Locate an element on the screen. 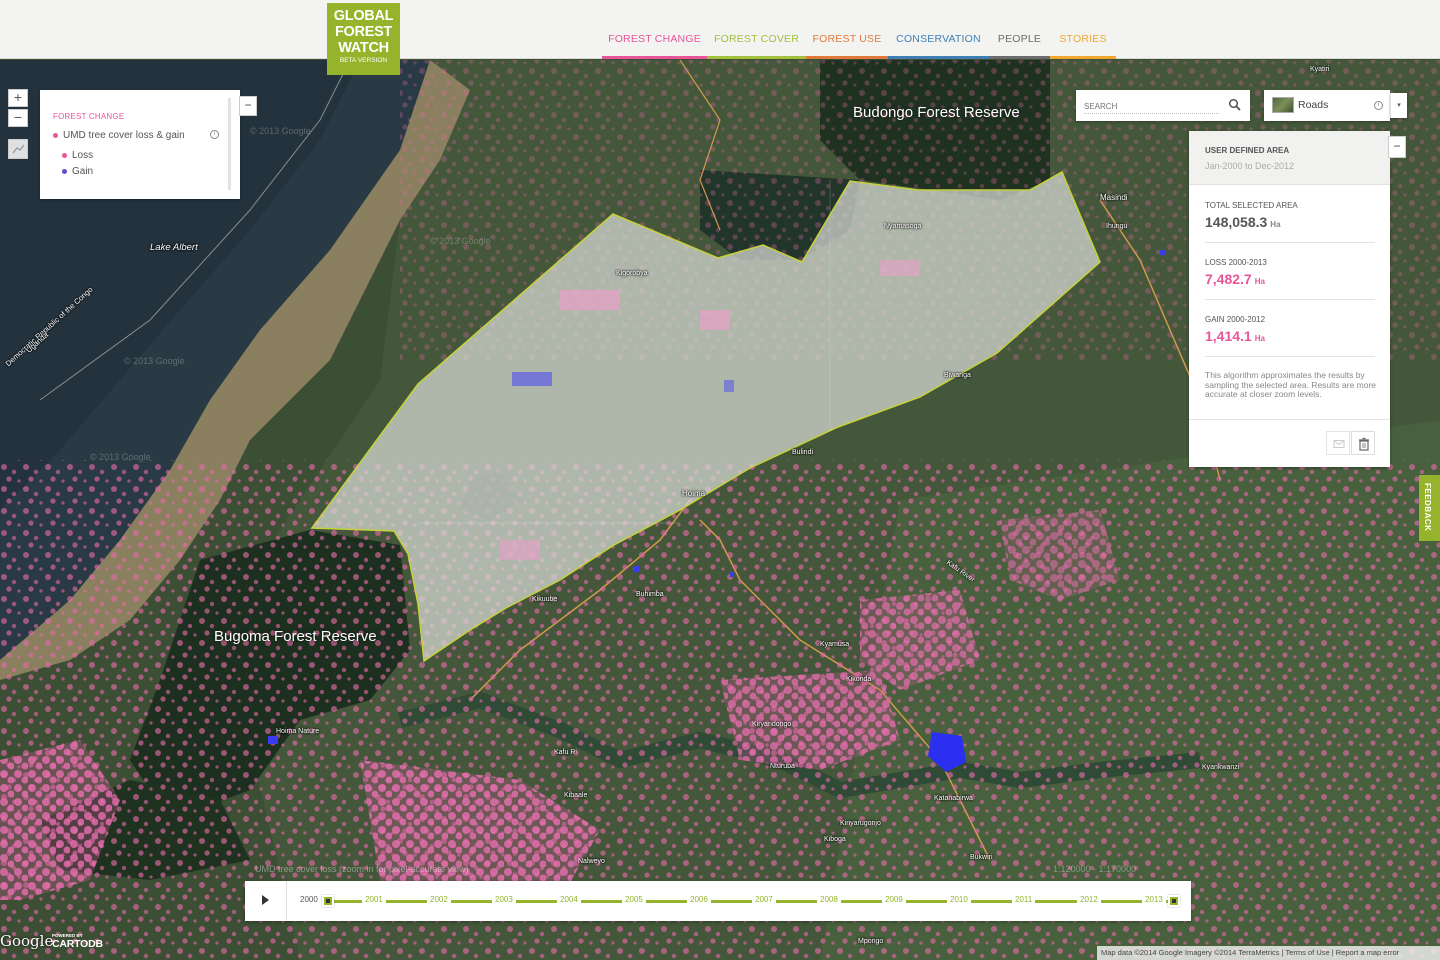 This screenshot has width=1440, height=960. layers-collapse-button: − is located at coordinates (248, 106).